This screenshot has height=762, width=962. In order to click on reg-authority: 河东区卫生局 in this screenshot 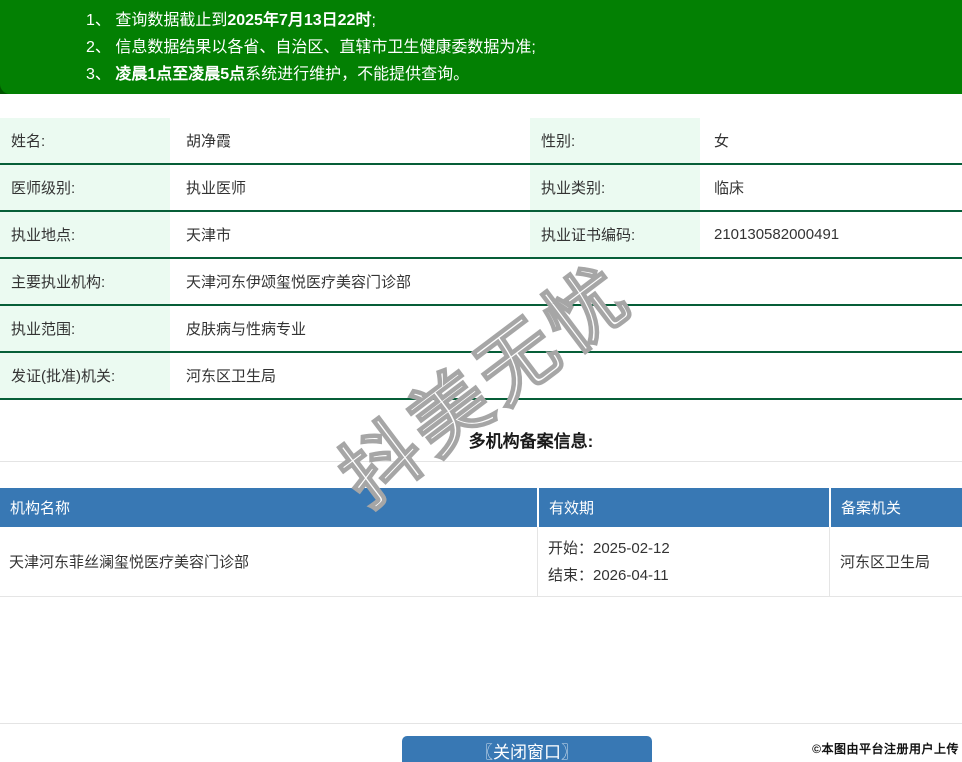, I will do `click(895, 561)`.